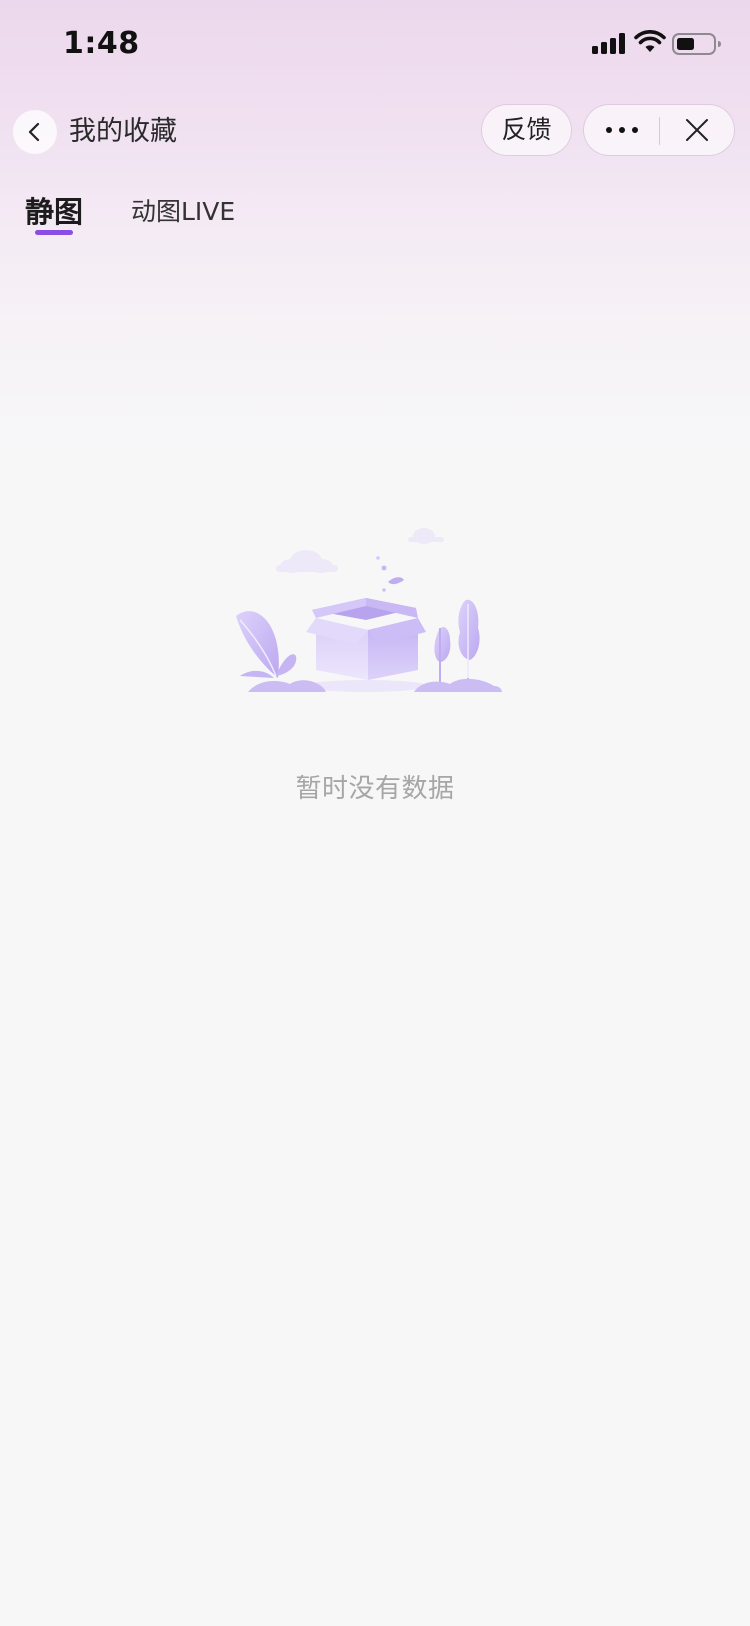  Describe the element at coordinates (696, 44) in the screenshot. I see `battery-icon` at that location.